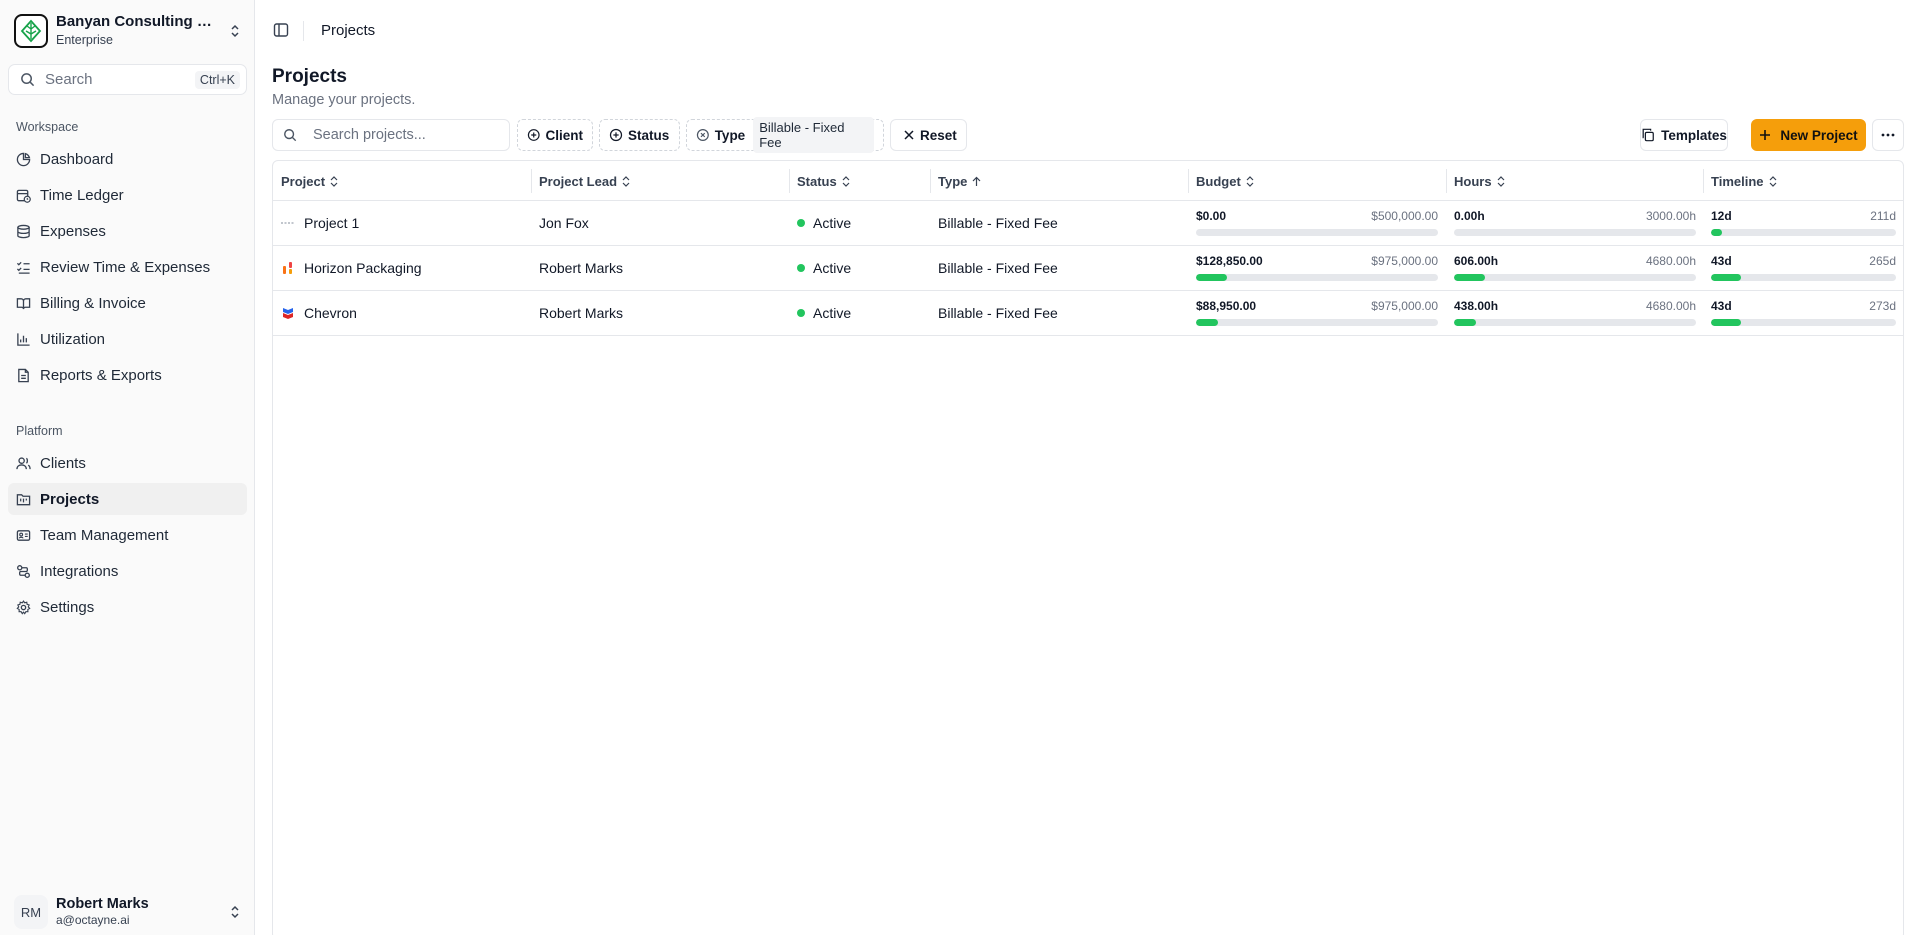 The image size is (1910, 935). Describe the element at coordinates (128, 31) in the screenshot. I see `org-switcher: Banyan Consulting Gr... Enterprise` at that location.